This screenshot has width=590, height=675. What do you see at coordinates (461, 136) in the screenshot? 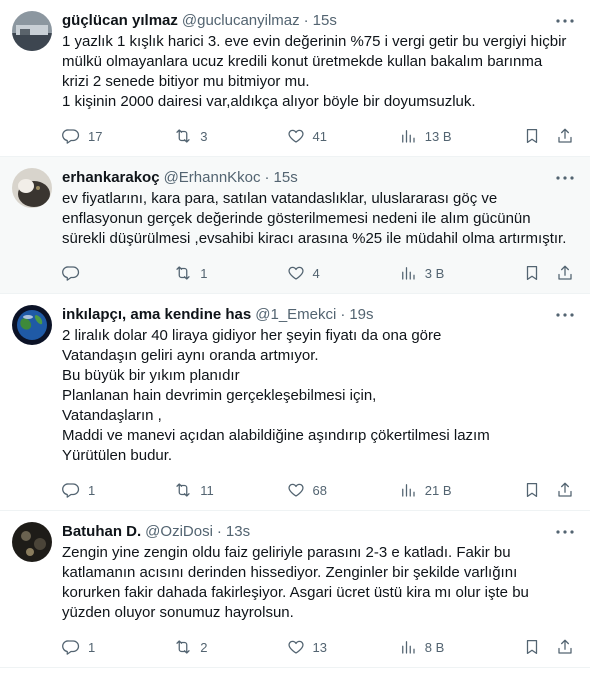
I see `views-button: 13 B` at bounding box center [461, 136].